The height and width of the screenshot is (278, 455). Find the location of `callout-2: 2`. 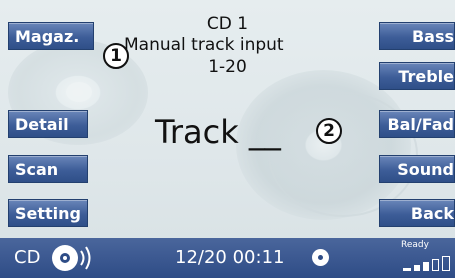

callout-2: 2 is located at coordinates (329, 131).